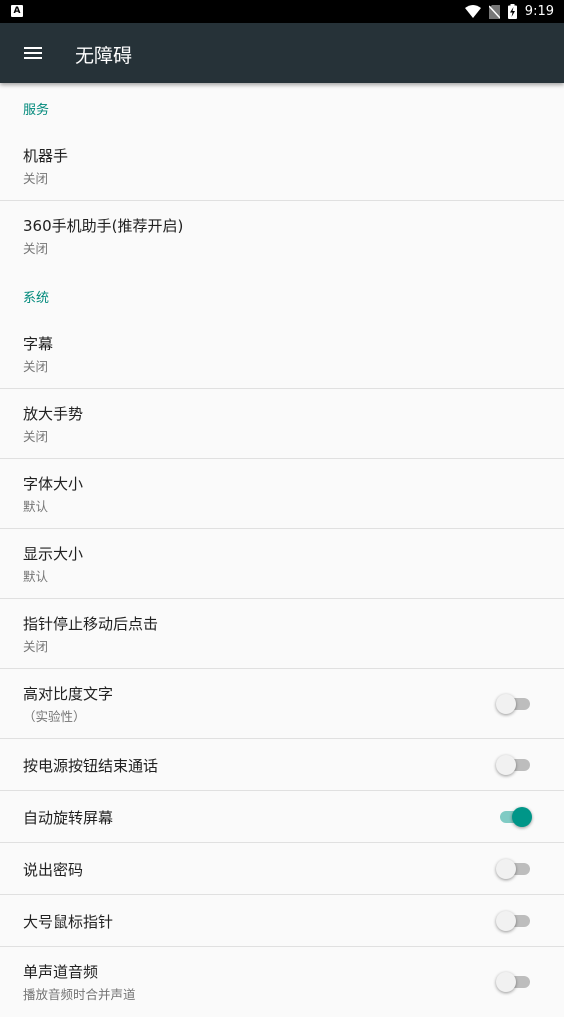  Describe the element at coordinates (54, 716) in the screenshot. I see `setting-summary: （实验性）` at that location.